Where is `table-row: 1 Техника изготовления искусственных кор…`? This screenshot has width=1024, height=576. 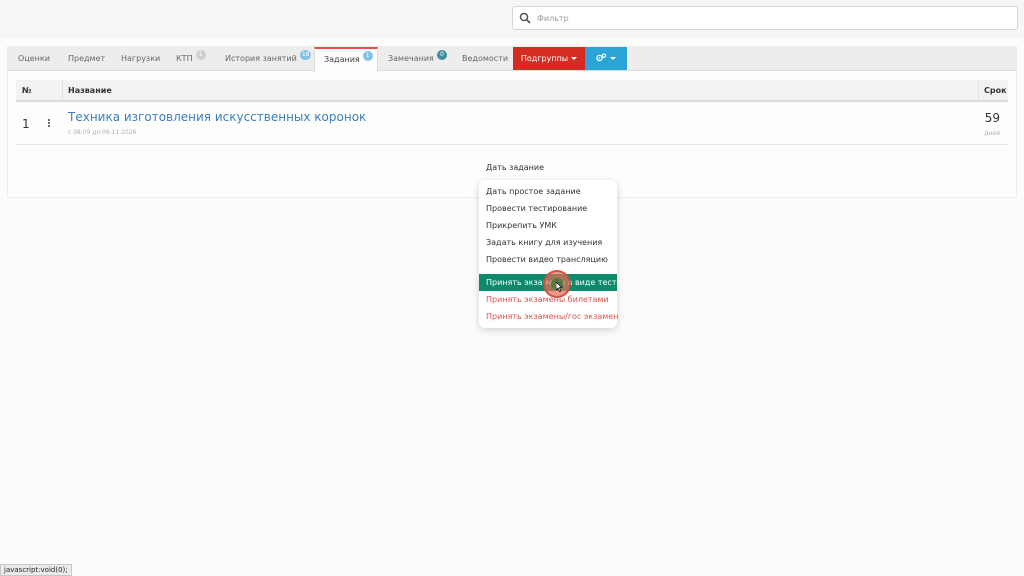
table-row: 1 Техника изготовления искусственных кор… is located at coordinates (512, 123).